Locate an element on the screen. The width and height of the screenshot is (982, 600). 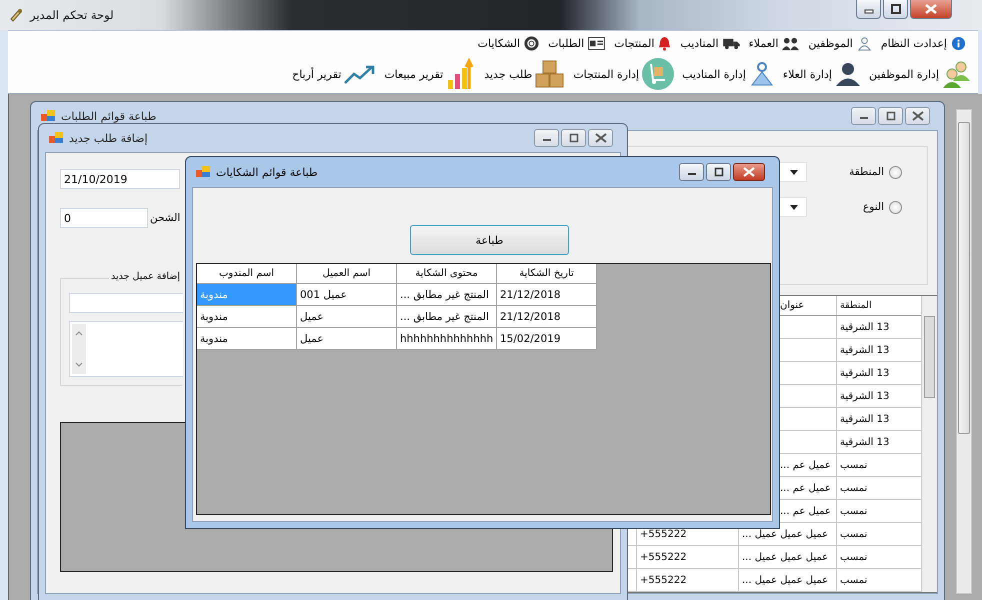
window-title: لوحة تحكم المدير is located at coordinates (72, 15).